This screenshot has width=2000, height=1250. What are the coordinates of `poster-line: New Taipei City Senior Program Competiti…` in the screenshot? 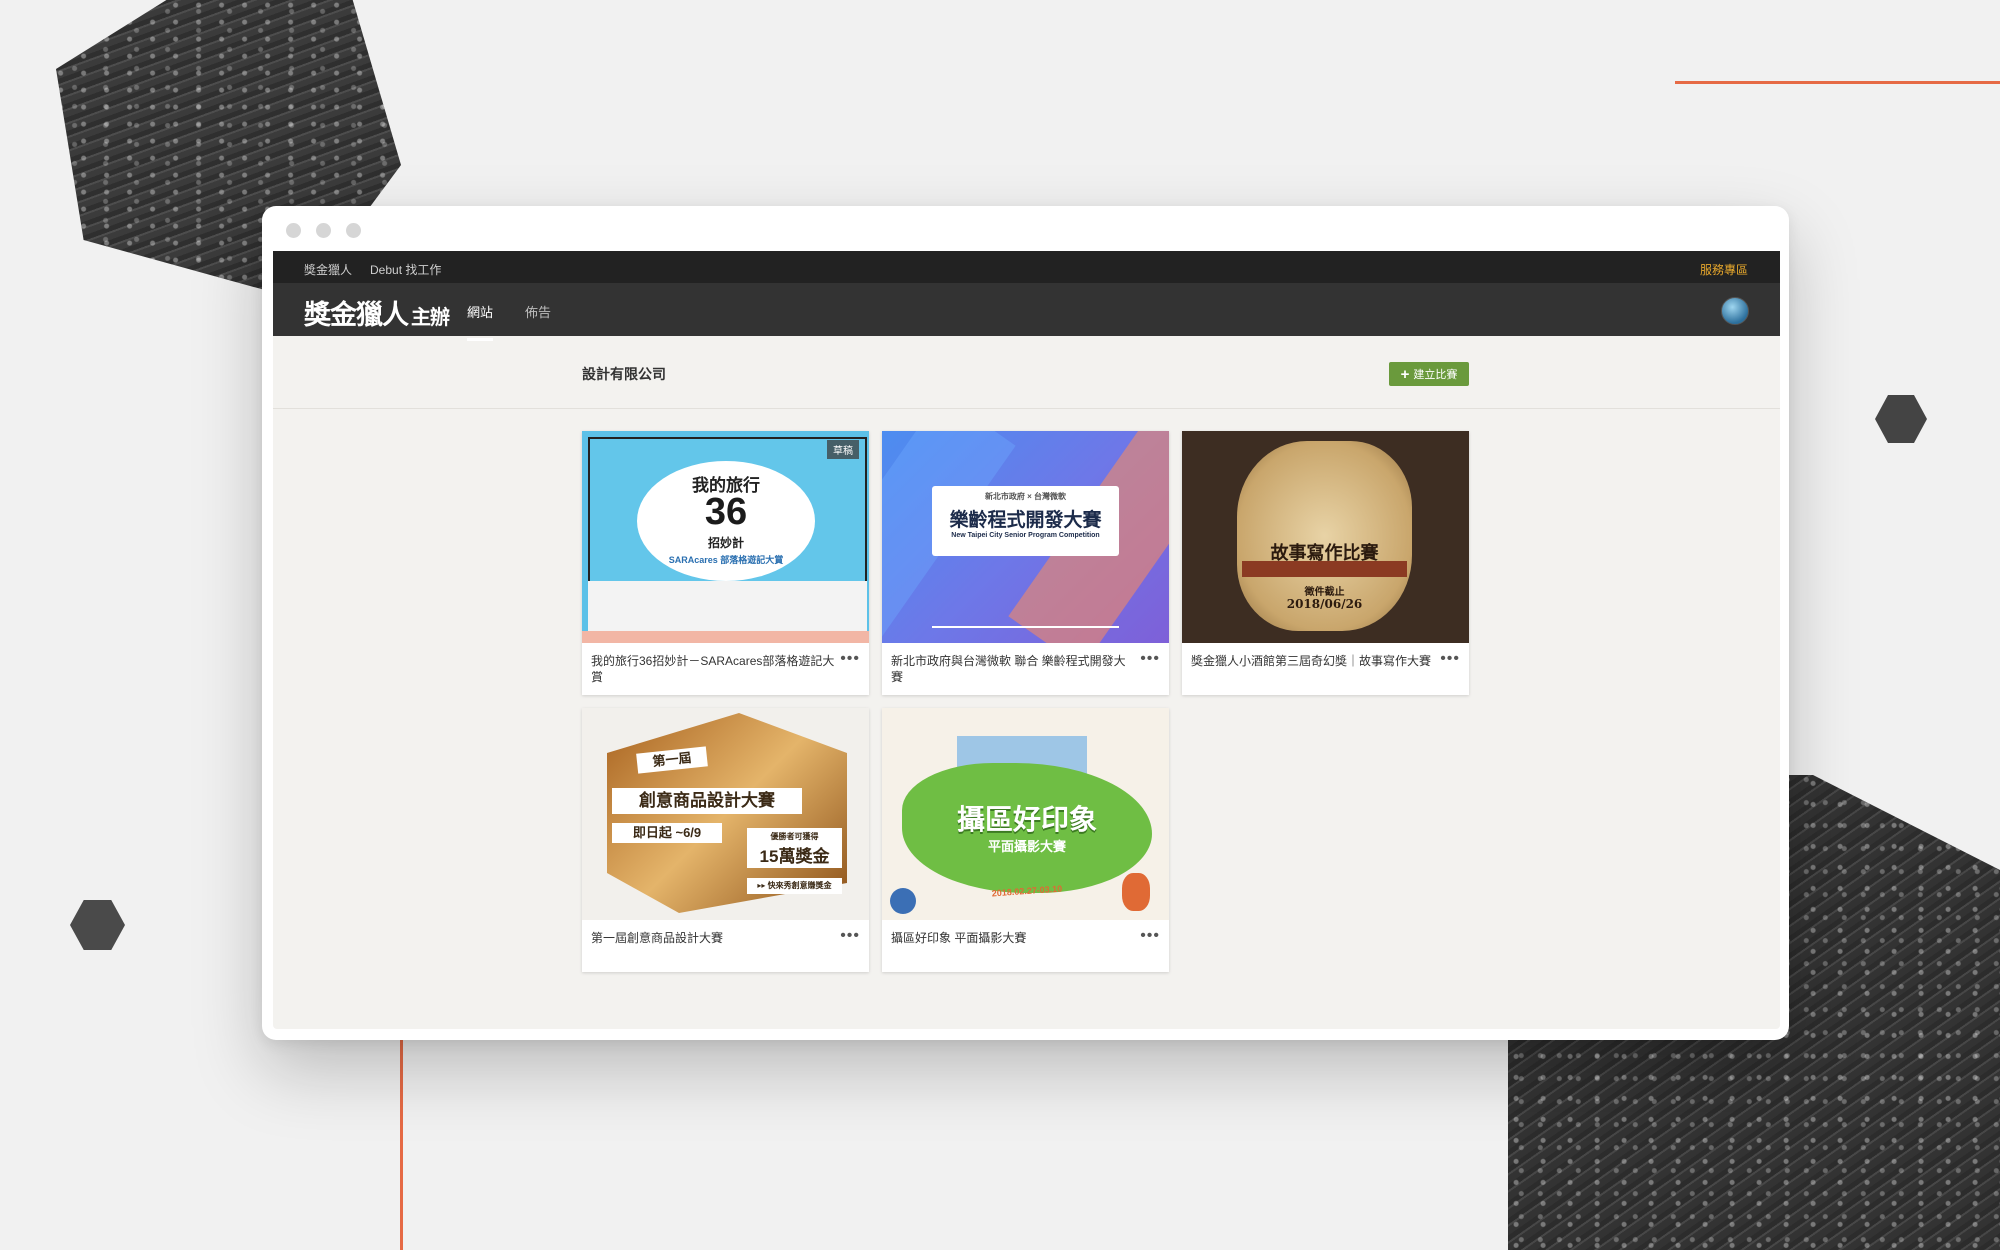 It's located at (1025, 535).